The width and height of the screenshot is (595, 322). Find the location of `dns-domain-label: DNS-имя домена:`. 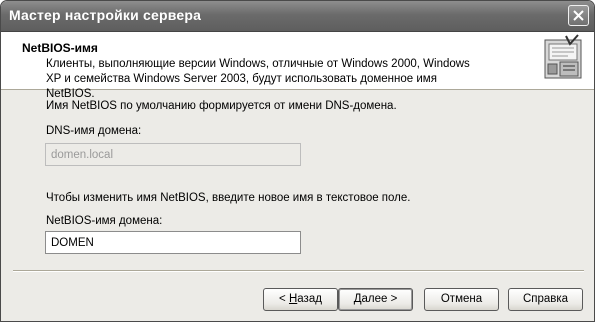

dns-domain-label: DNS-имя домена: is located at coordinates (94, 131).